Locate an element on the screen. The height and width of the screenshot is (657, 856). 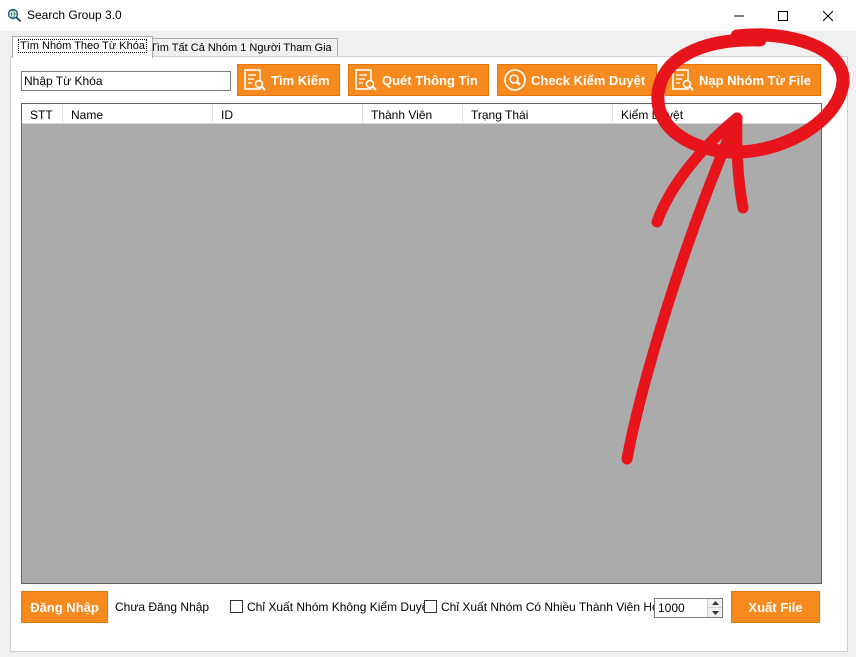
export-min-members-label: Chỉ Xuất Nhóm Có Nhiều Thành Viên Hơn is located at coordinates (554, 607).